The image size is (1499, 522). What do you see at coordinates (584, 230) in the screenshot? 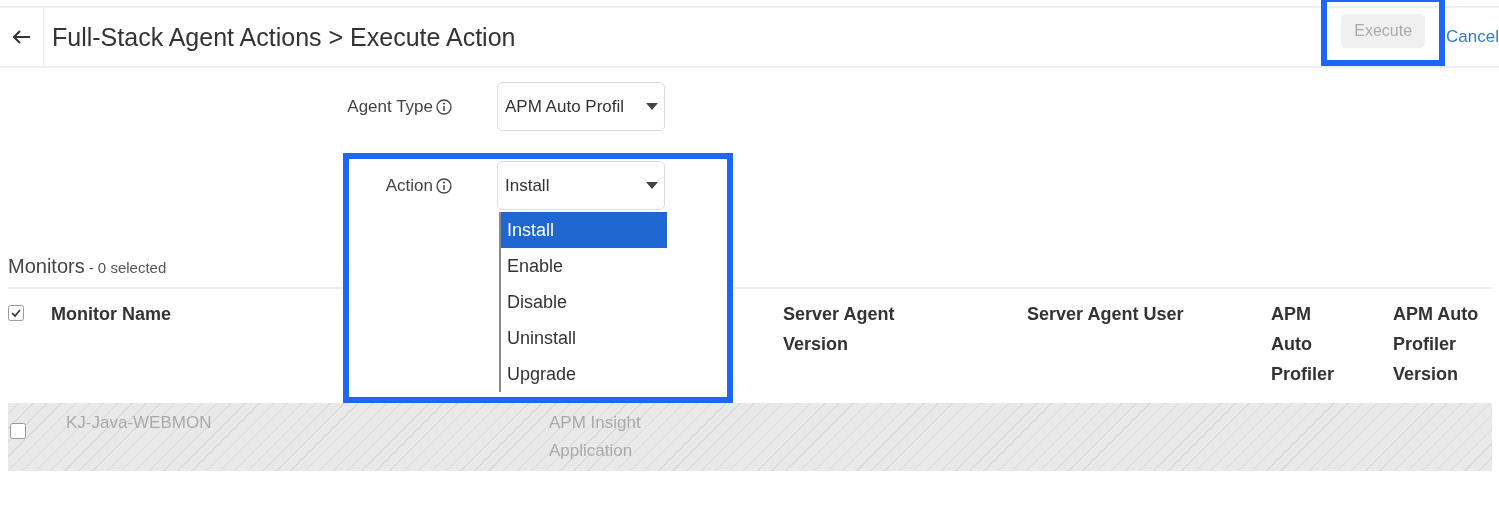
I see `dropdown-option: Install` at bounding box center [584, 230].